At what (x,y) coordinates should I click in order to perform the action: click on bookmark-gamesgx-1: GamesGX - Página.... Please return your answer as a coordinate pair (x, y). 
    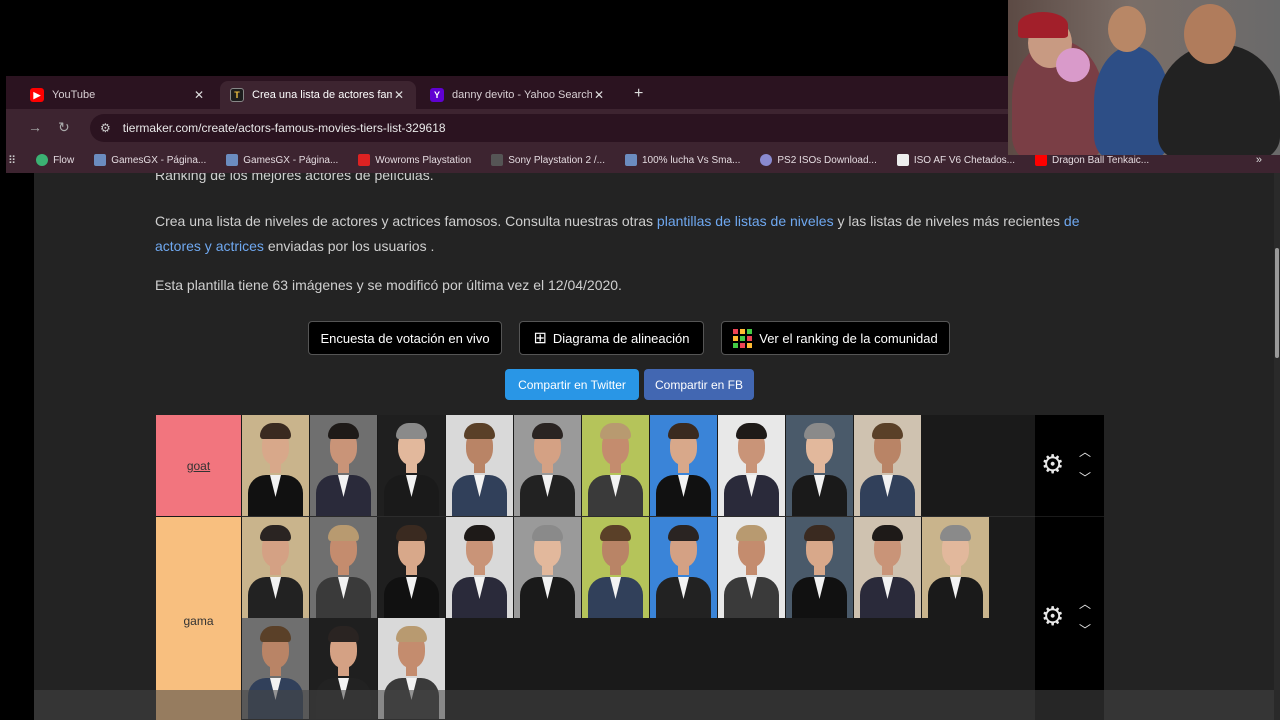
    Looking at the image, I should click on (150, 160).